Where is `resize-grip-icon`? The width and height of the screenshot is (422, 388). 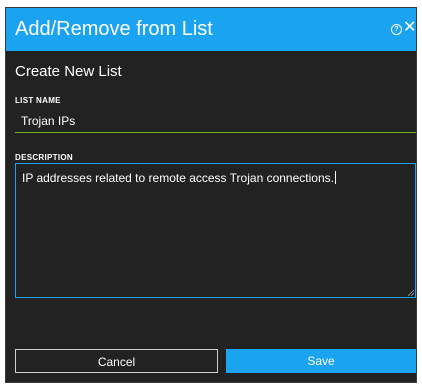
resize-grip-icon is located at coordinates (411, 293).